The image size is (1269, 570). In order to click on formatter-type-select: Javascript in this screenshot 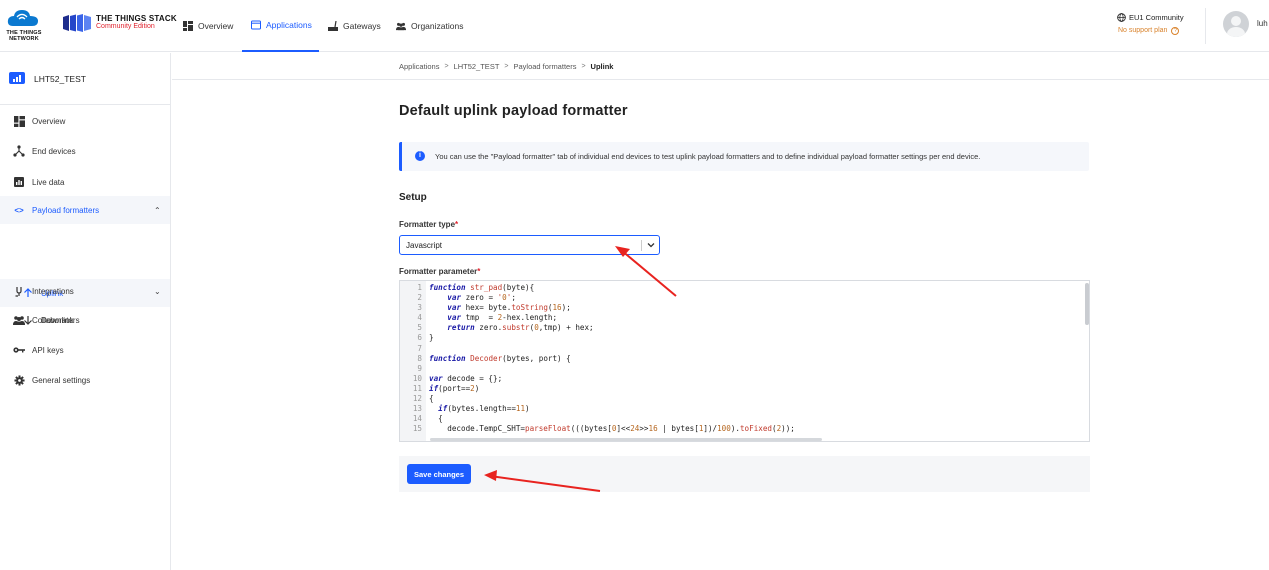, I will do `click(529, 245)`.